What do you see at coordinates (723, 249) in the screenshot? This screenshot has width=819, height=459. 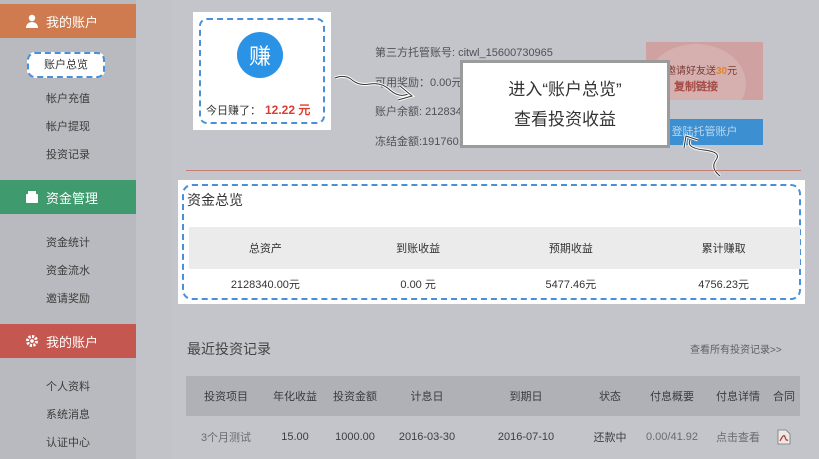 I see `header-cumulative-earnings: 累计赚取` at bounding box center [723, 249].